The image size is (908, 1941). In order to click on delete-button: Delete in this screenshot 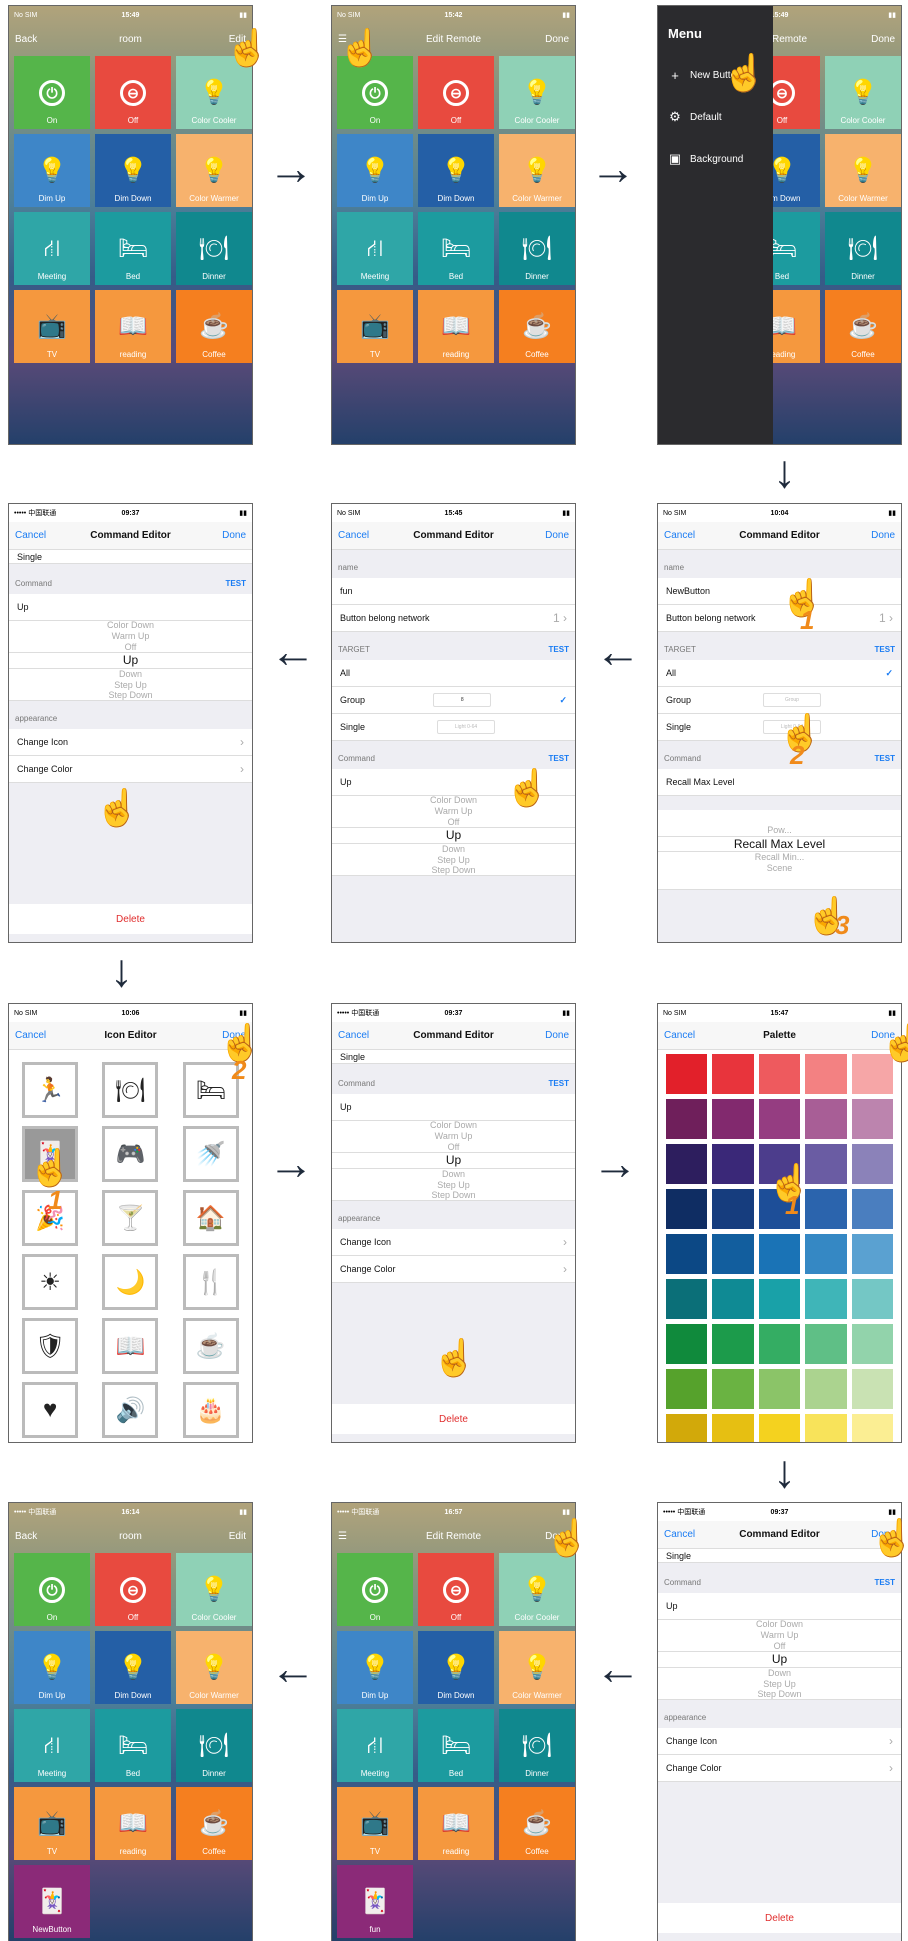, I will do `click(453, 1419)`.